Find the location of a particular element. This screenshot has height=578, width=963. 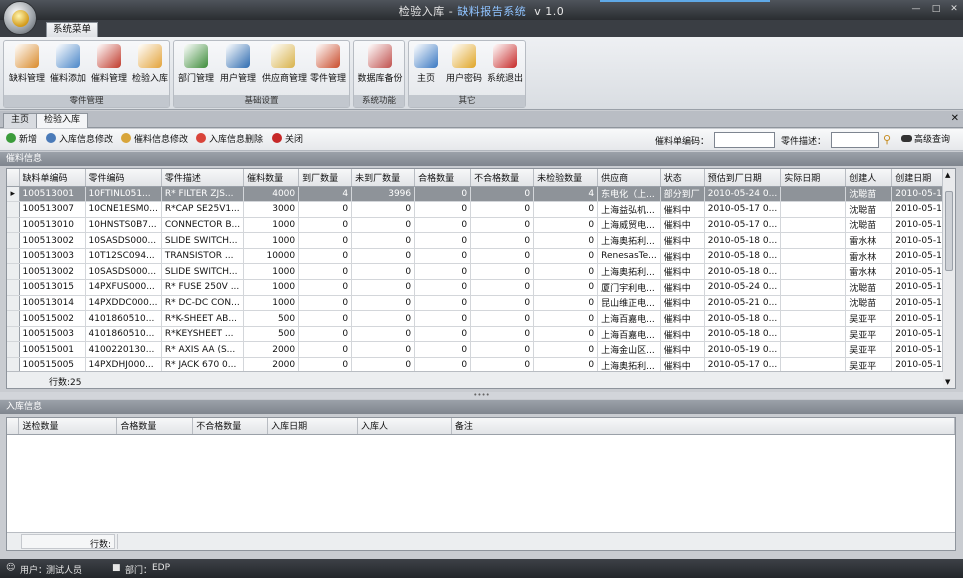

search-icon: ⚲ is located at coordinates (887, 139).